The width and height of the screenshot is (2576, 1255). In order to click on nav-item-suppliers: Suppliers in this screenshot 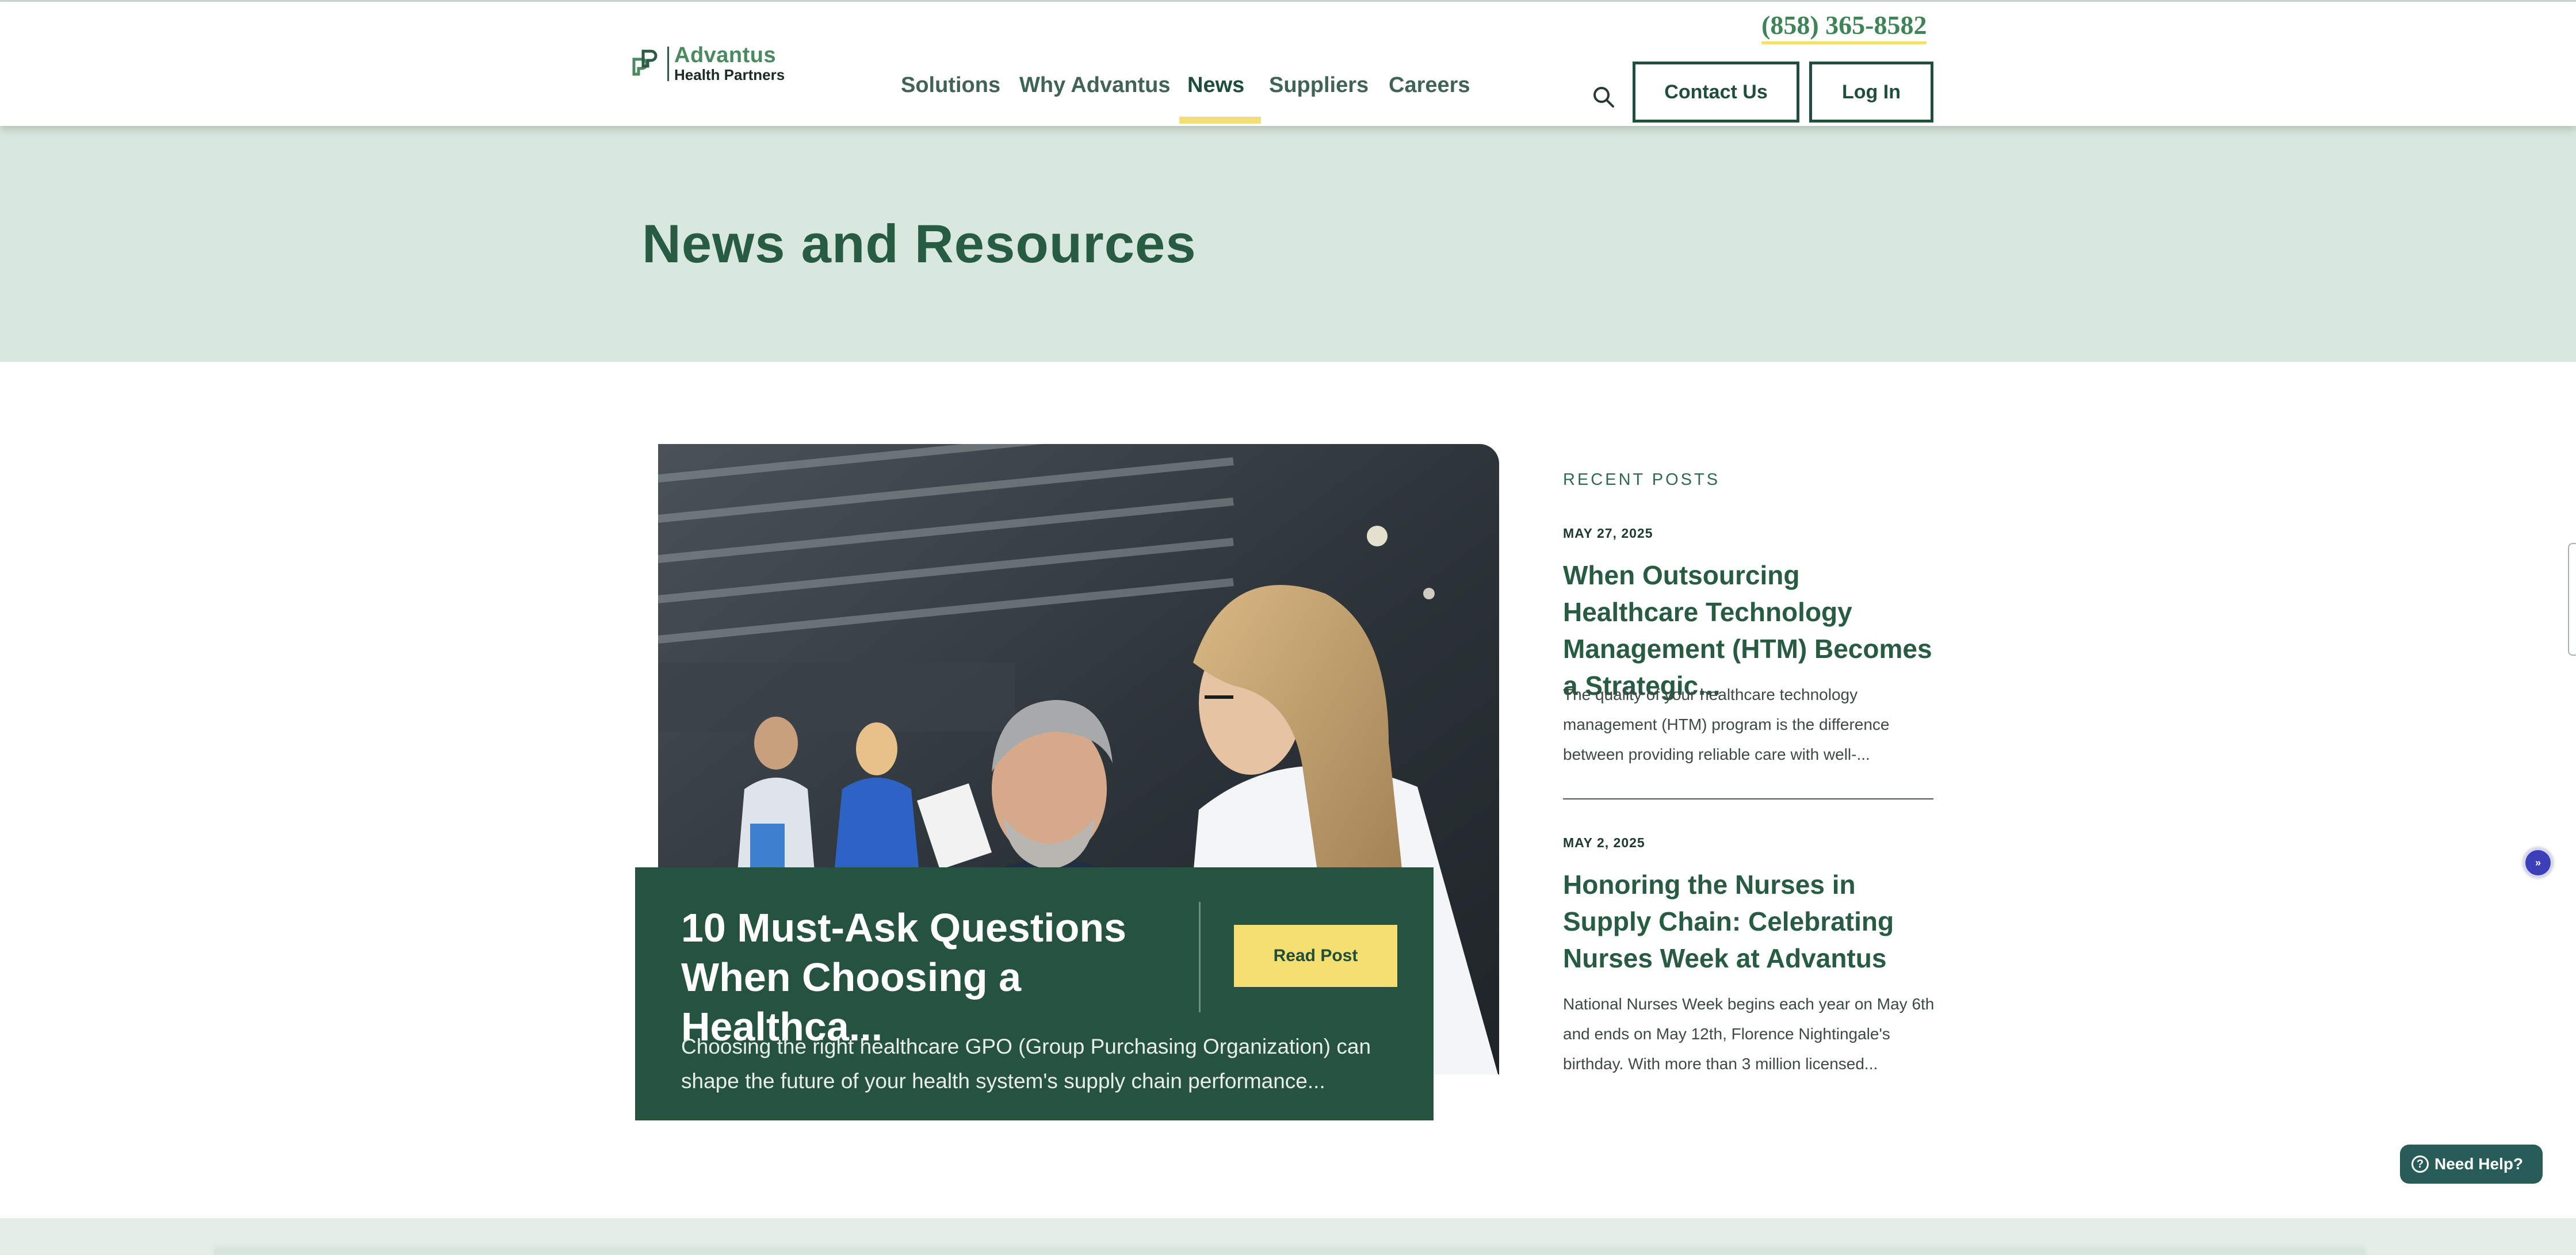, I will do `click(1319, 86)`.